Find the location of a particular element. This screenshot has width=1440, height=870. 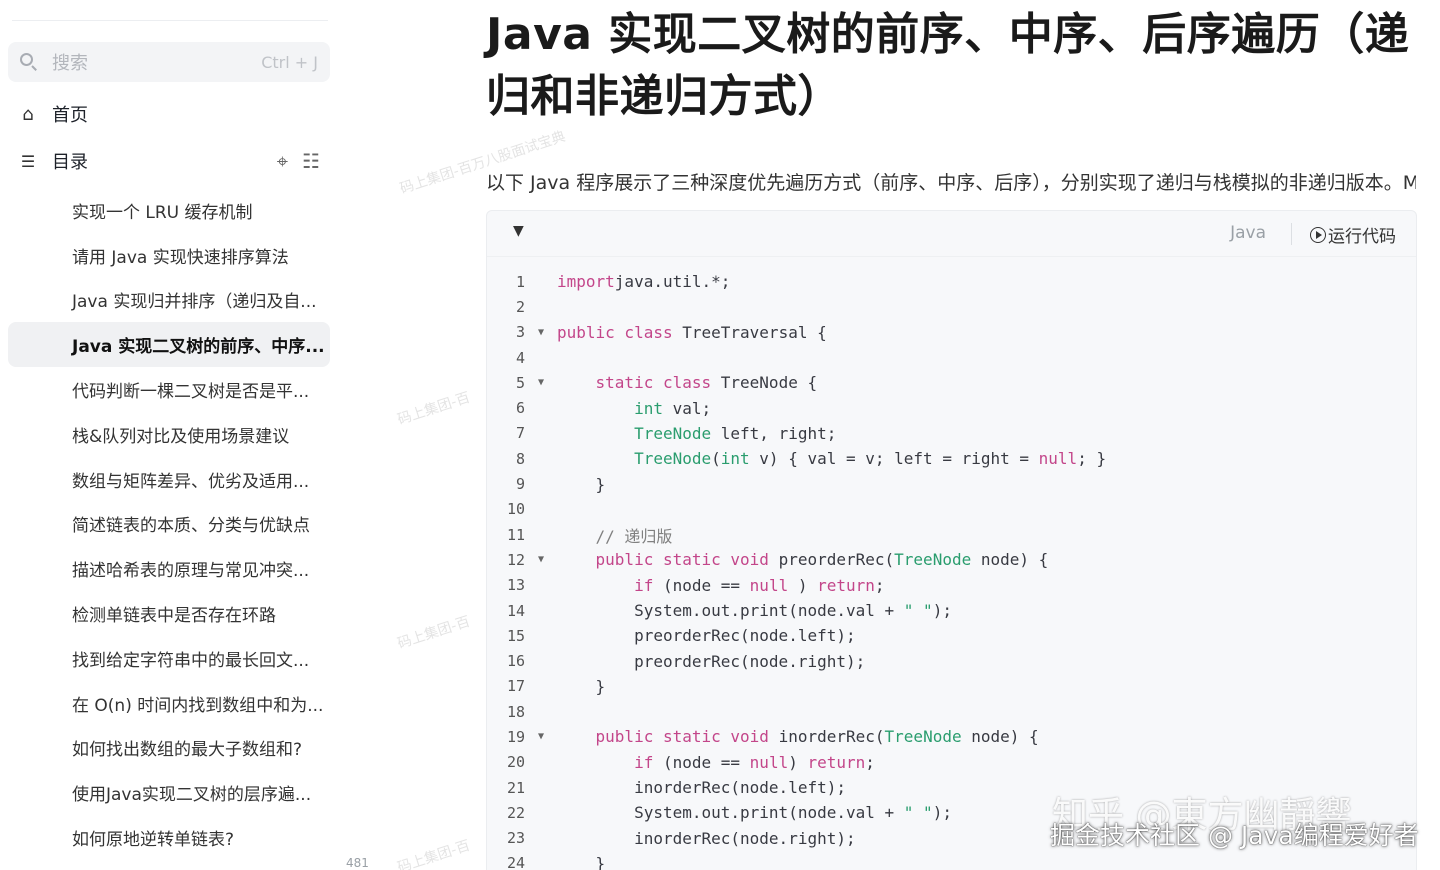

code-token: public static void is located at coordinates (687, 560).